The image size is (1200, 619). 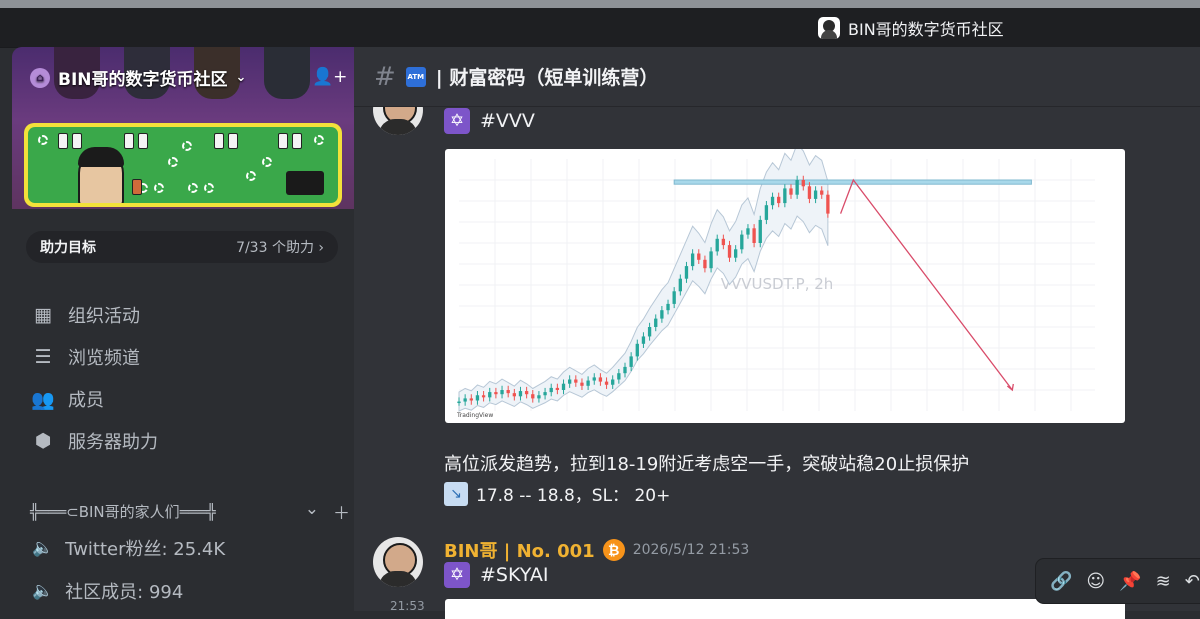 I want to click on nav-members: 👥 成员, so click(x=181, y=399).